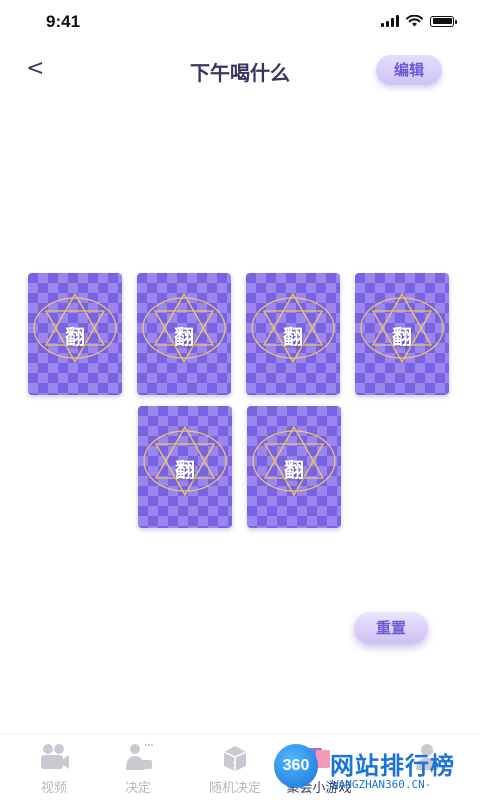 The height and width of the screenshot is (800, 480). Describe the element at coordinates (137, 788) in the screenshot. I see `tab-label: 决定` at that location.